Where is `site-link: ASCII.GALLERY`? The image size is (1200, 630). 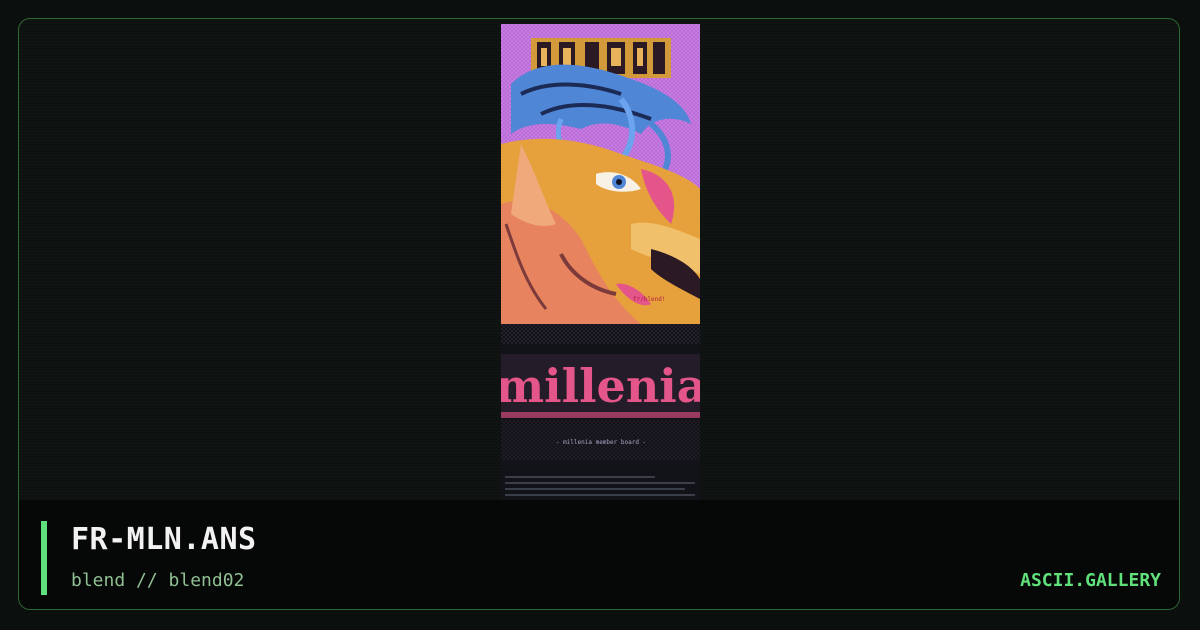 site-link: ASCII.GALLERY is located at coordinates (1090, 580).